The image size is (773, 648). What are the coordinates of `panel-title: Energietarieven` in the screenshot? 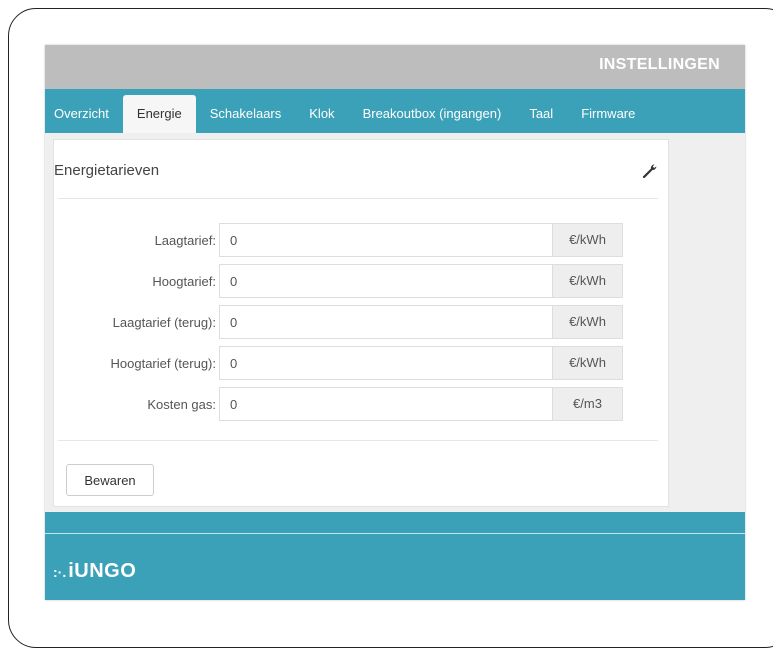 It's located at (107, 170).